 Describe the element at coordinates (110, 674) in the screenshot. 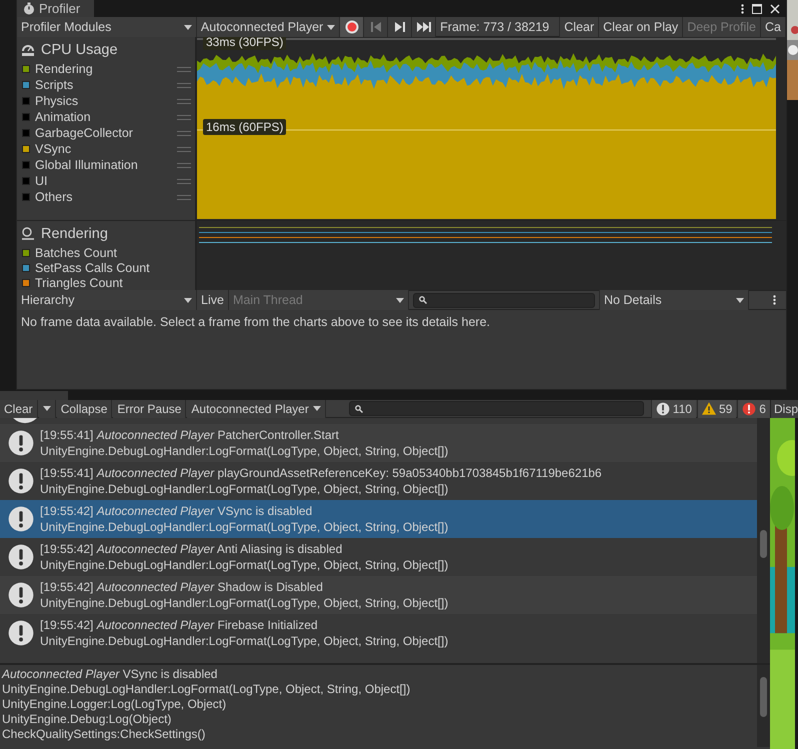

I see `detail-message: Autoconnected Player VSync is disabled` at that location.